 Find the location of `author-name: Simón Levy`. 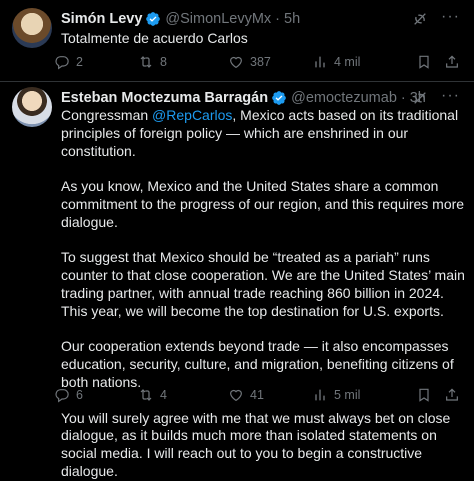

author-name: Simón Levy is located at coordinates (101, 19).